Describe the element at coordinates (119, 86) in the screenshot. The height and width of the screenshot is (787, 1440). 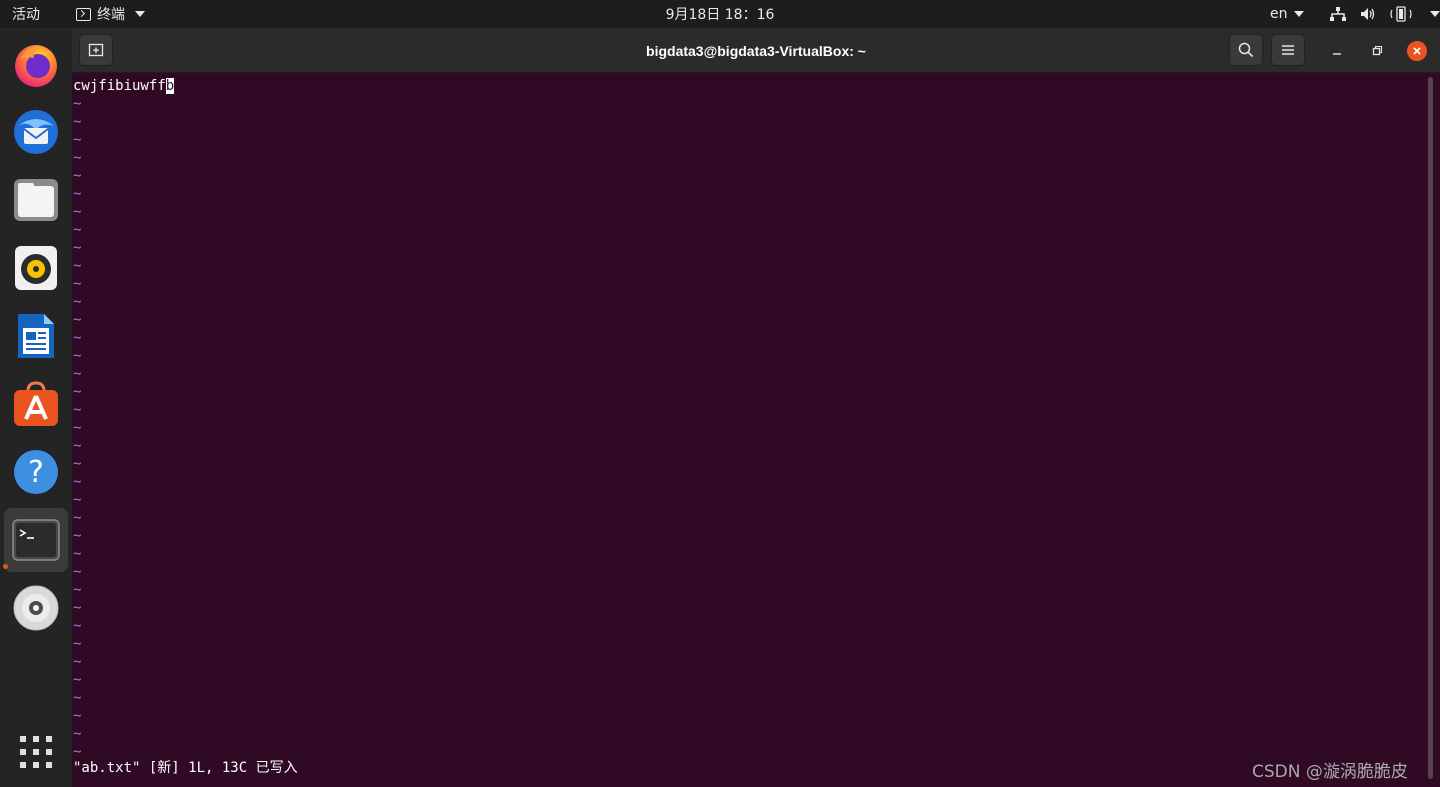
I see `buffer-text: cwjfibiuwff` at that location.